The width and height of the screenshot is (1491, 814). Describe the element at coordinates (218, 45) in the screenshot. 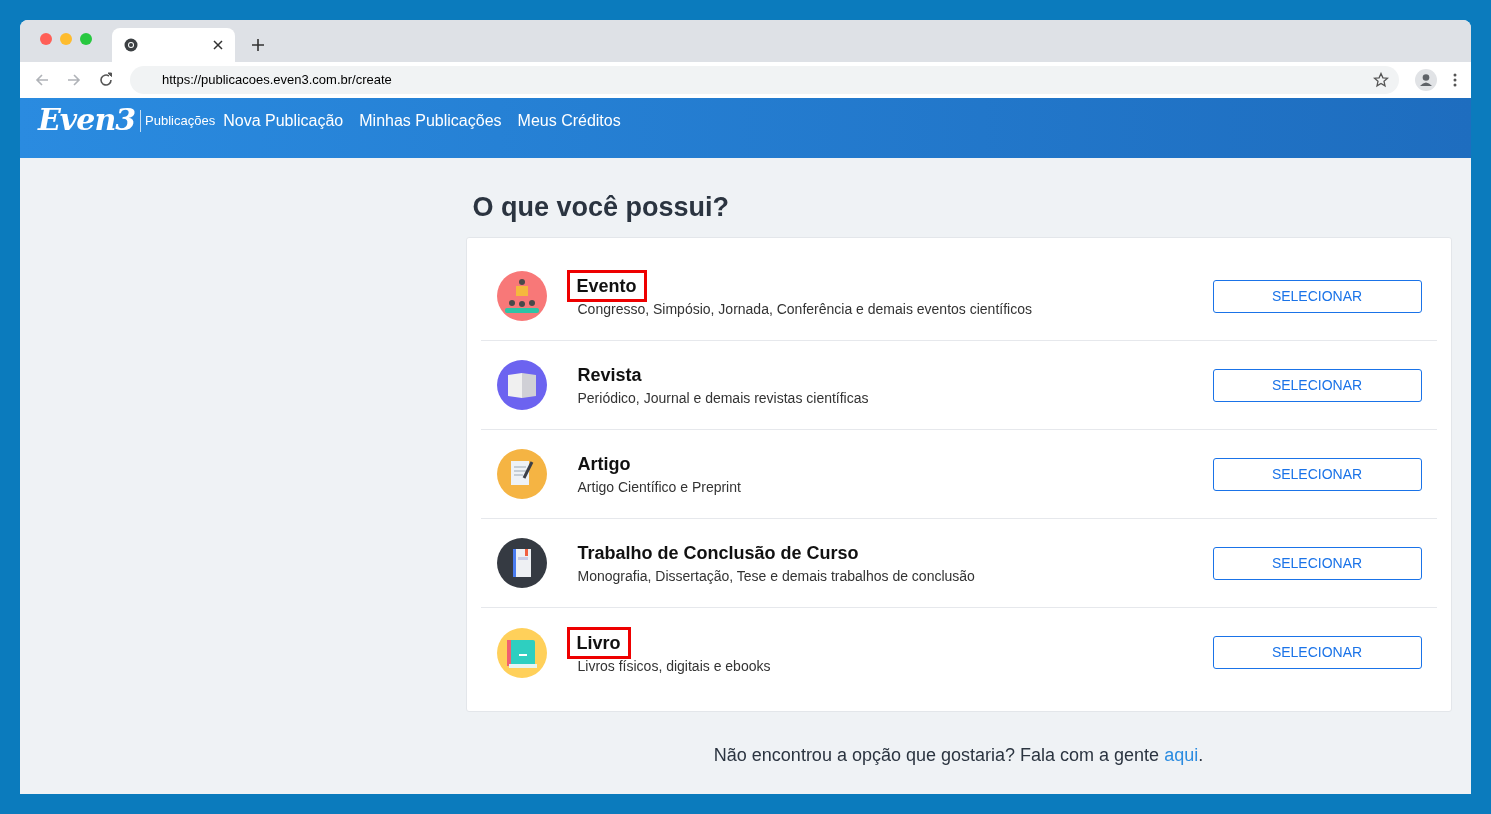

I see `close-icon` at that location.